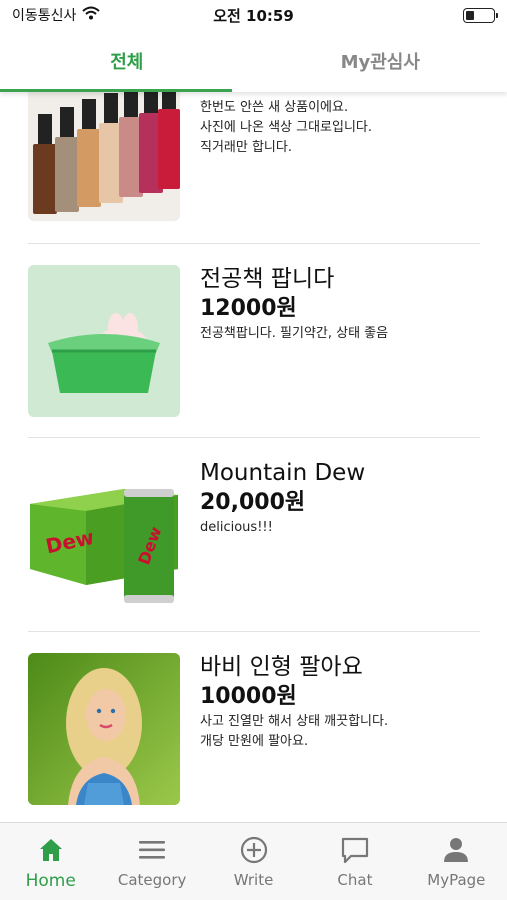  What do you see at coordinates (267, 279) in the screenshot?
I see `product-title: 전공책 팝니다` at bounding box center [267, 279].